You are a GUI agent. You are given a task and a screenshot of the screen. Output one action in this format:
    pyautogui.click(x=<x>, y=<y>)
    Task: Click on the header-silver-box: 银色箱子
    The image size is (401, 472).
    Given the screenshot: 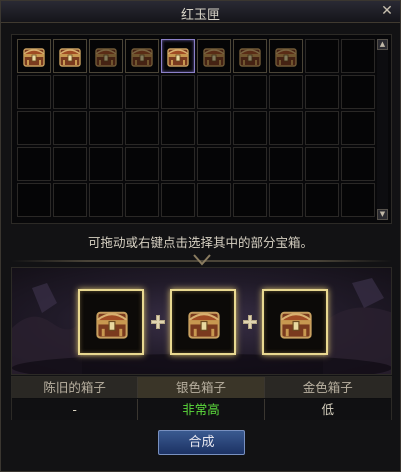 What is the action you would take?
    pyautogui.click(x=201, y=387)
    